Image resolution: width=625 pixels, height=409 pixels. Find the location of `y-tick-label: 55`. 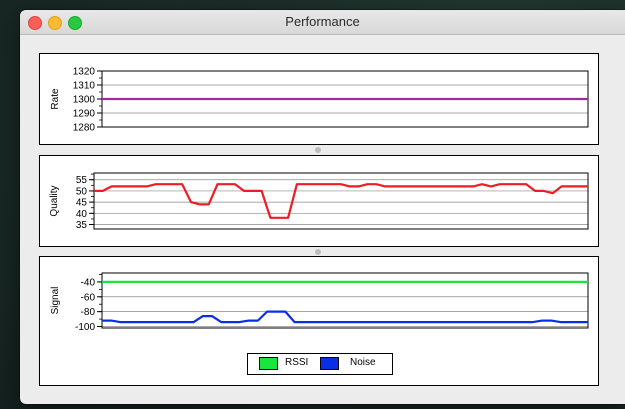

y-tick-label: 55 is located at coordinates (82, 180).